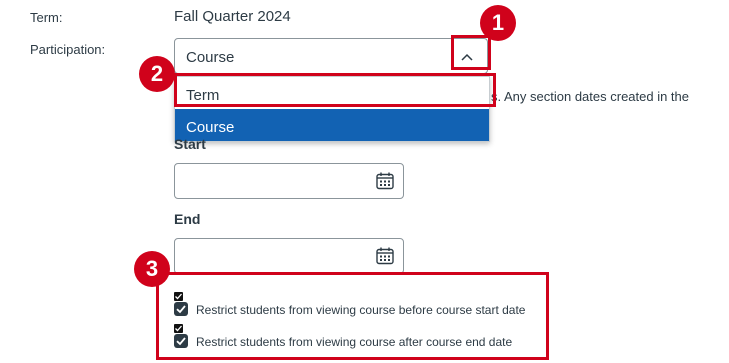 The width and height of the screenshot is (729, 363). I want to click on annotation-badge-3: 3, so click(152, 269).